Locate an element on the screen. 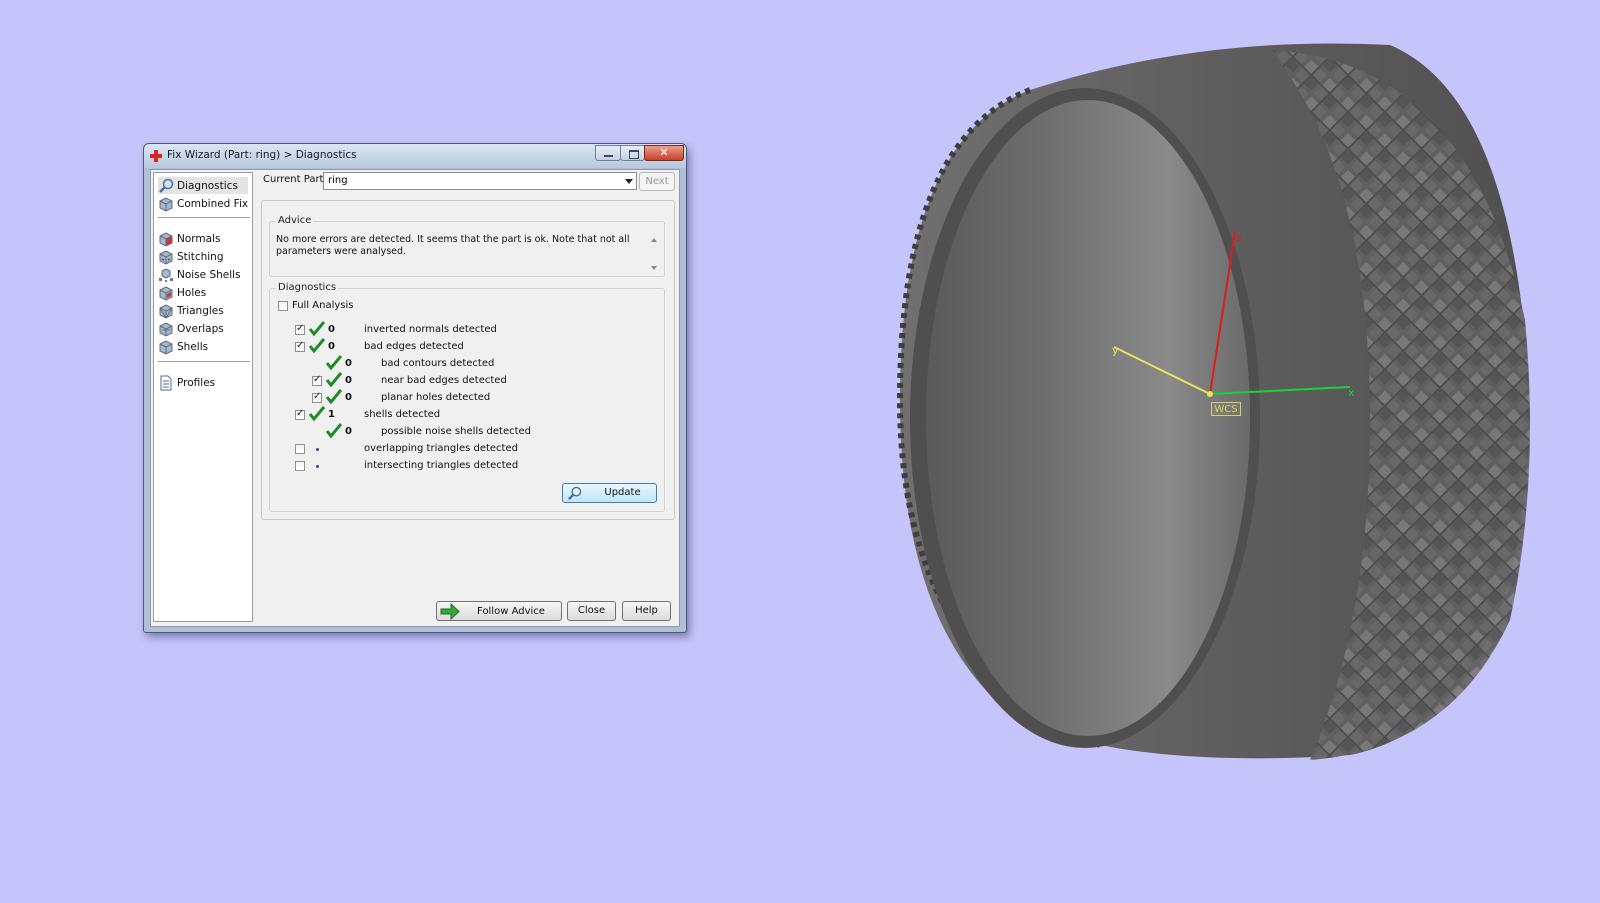 This screenshot has width=1600, height=903. origin-marker is located at coordinates (1210, 394).